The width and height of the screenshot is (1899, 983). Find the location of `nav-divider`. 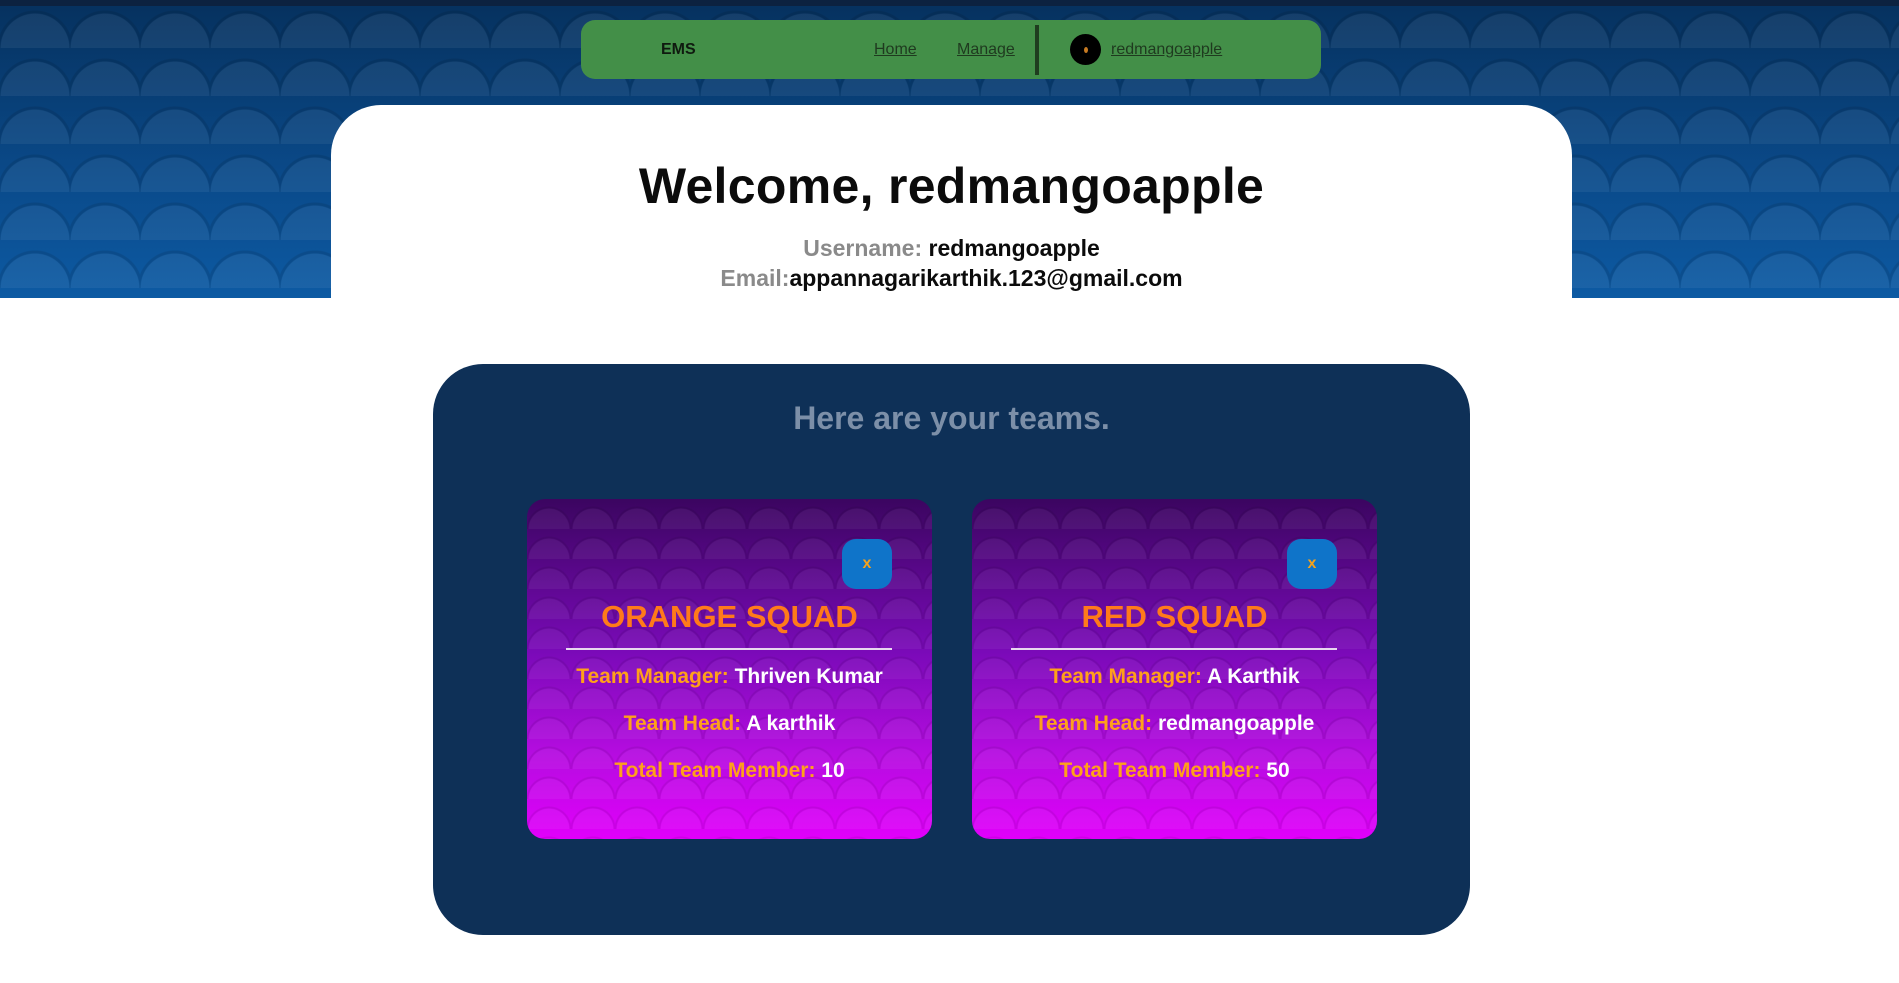

nav-divider is located at coordinates (1037, 50).